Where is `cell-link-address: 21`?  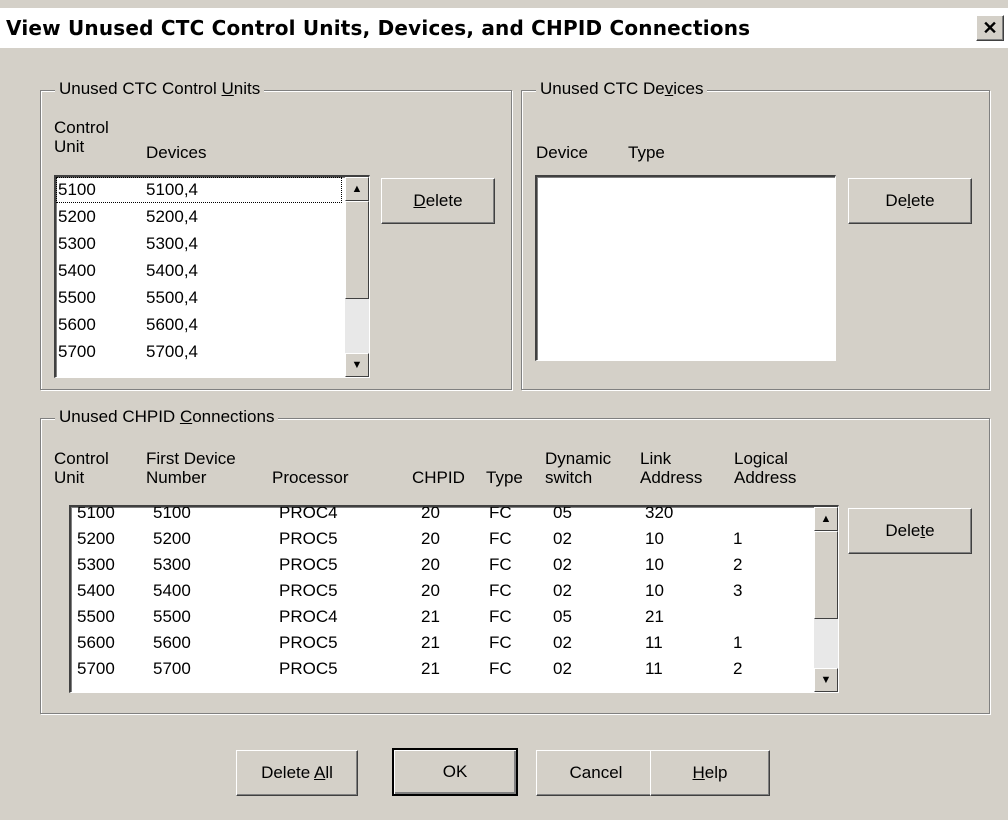 cell-link-address: 21 is located at coordinates (654, 616).